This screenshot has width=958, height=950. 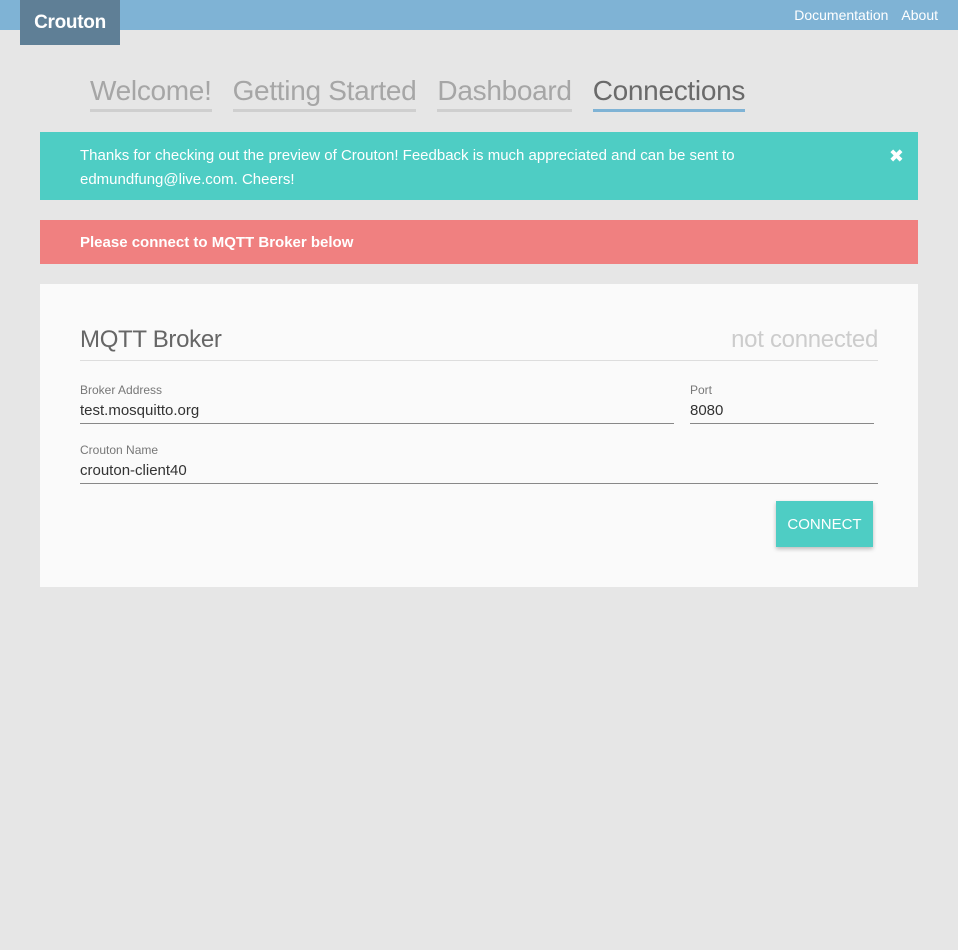 I want to click on connect-button: CONNECT, so click(x=824, y=524).